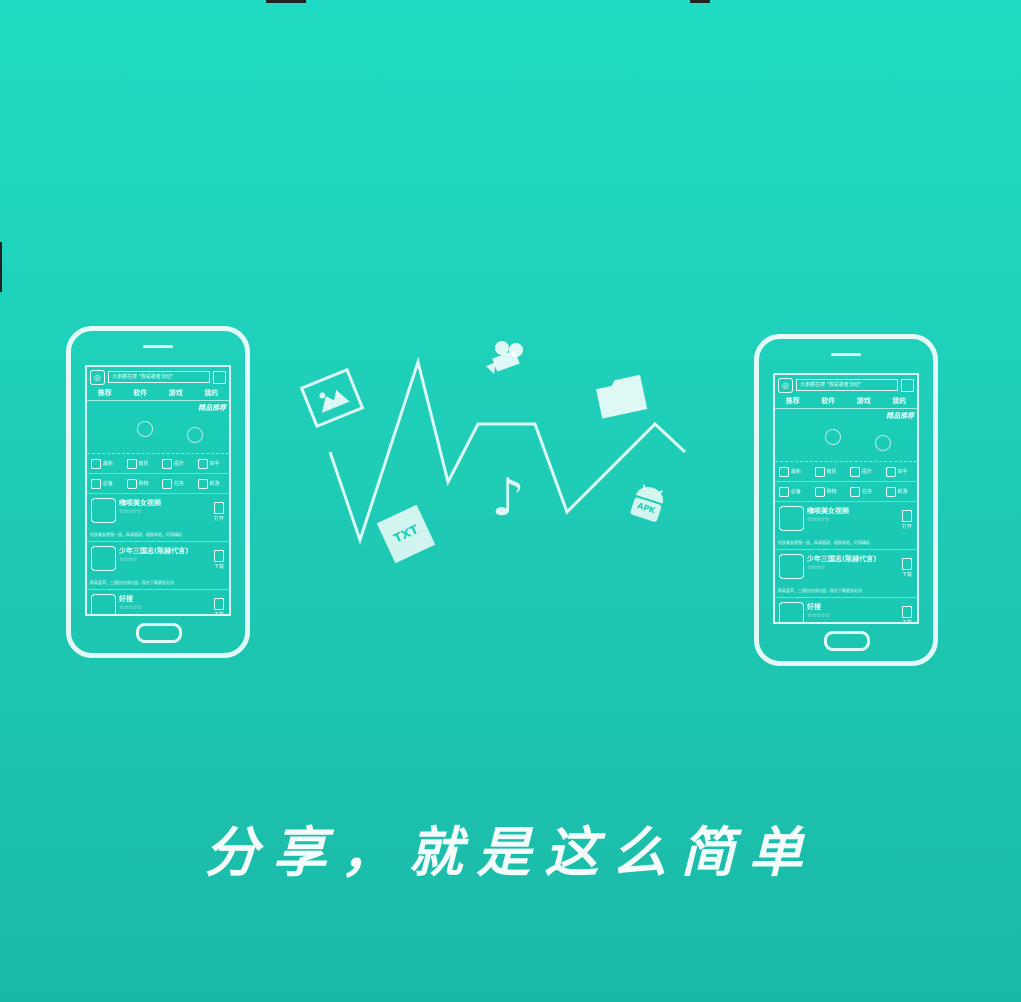 This screenshot has width=1021, height=1002. What do you see at coordinates (406, 534) in the screenshot?
I see `txt-label: TXT` at bounding box center [406, 534].